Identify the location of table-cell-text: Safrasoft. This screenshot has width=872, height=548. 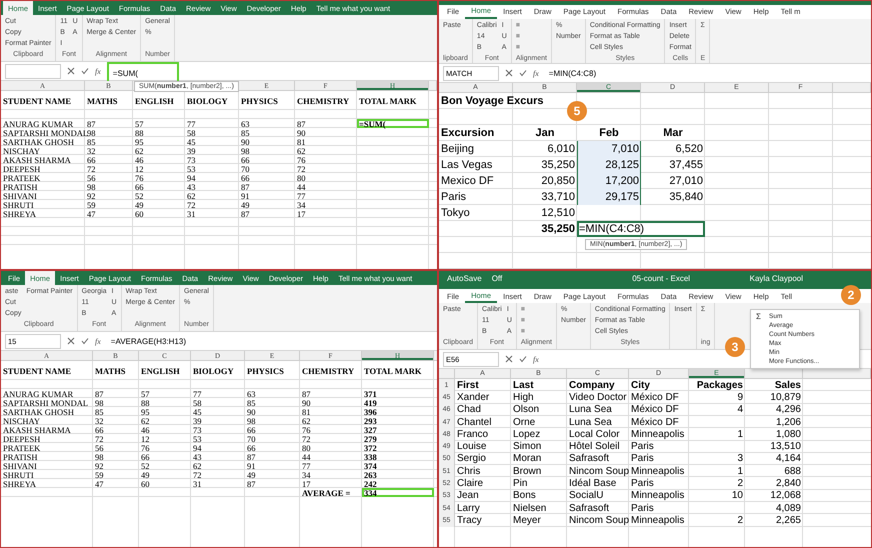
(589, 459).